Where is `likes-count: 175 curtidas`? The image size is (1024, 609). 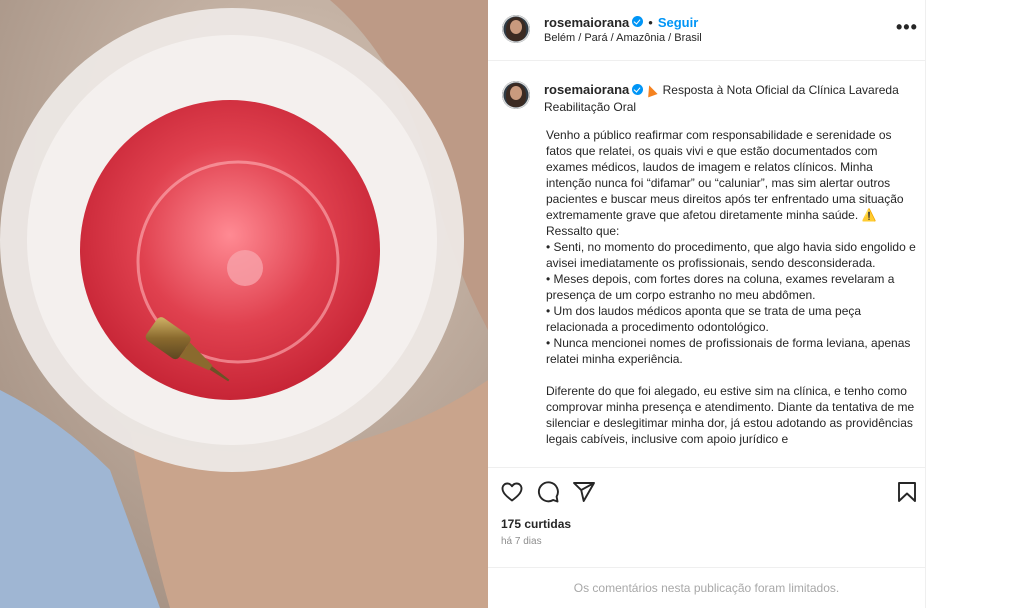 likes-count: 175 curtidas is located at coordinates (536, 524).